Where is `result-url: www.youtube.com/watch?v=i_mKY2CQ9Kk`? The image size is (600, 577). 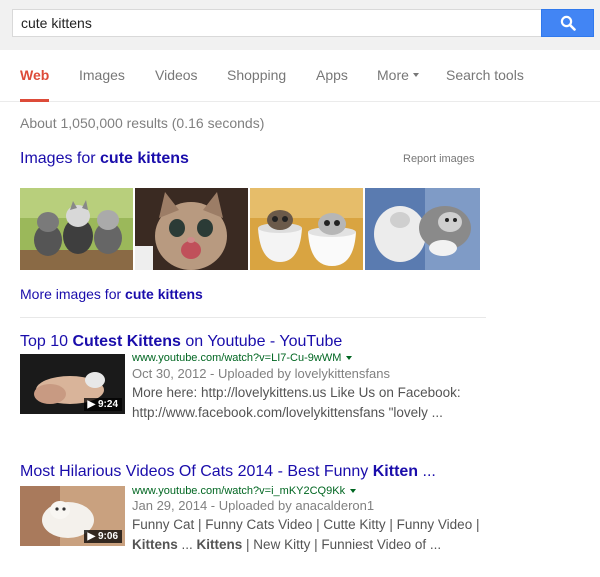
result-url: www.youtube.com/watch?v=i_mKY2CQ9Kk is located at coordinates (244, 491).